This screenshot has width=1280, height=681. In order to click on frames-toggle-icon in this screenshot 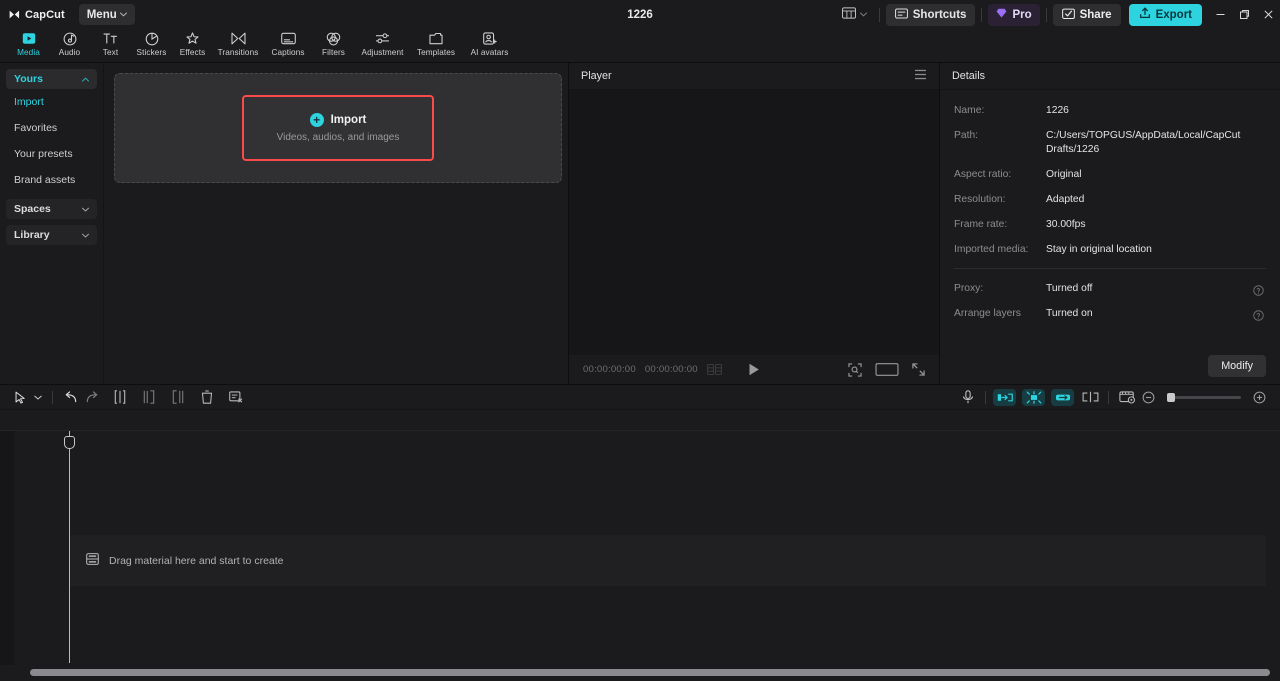, I will do `click(714, 369)`.